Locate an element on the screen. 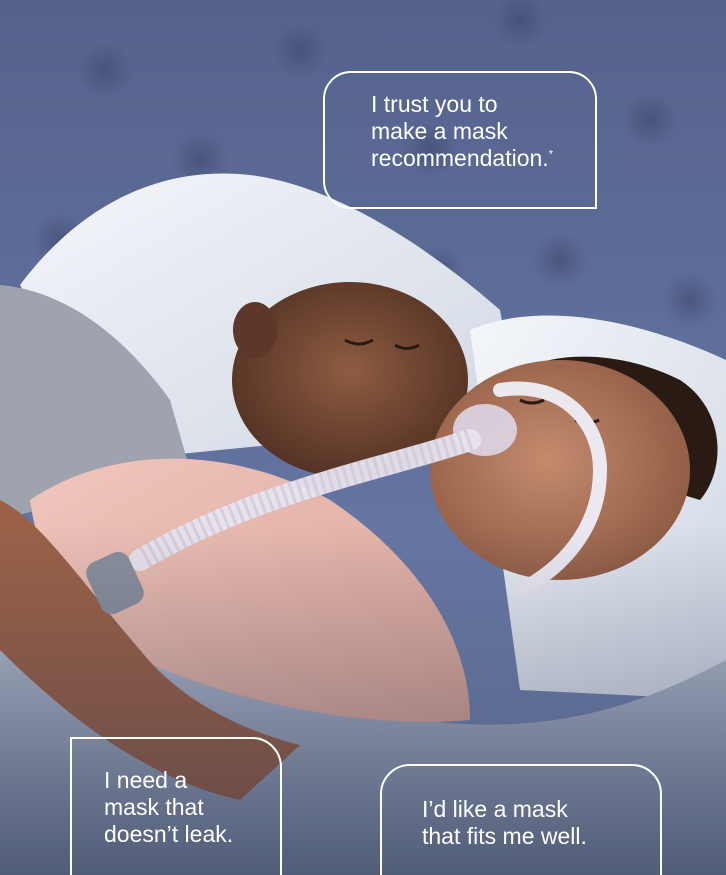  footnote-mark: * is located at coordinates (550, 154).